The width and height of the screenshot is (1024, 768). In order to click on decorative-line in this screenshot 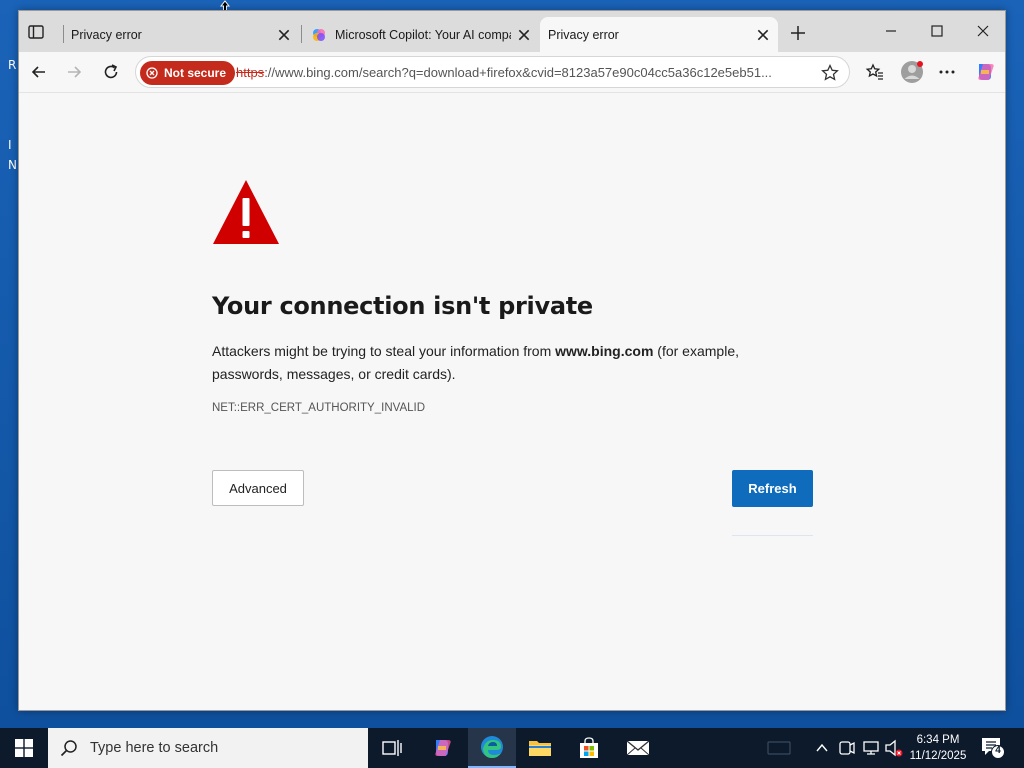, I will do `click(772, 535)`.